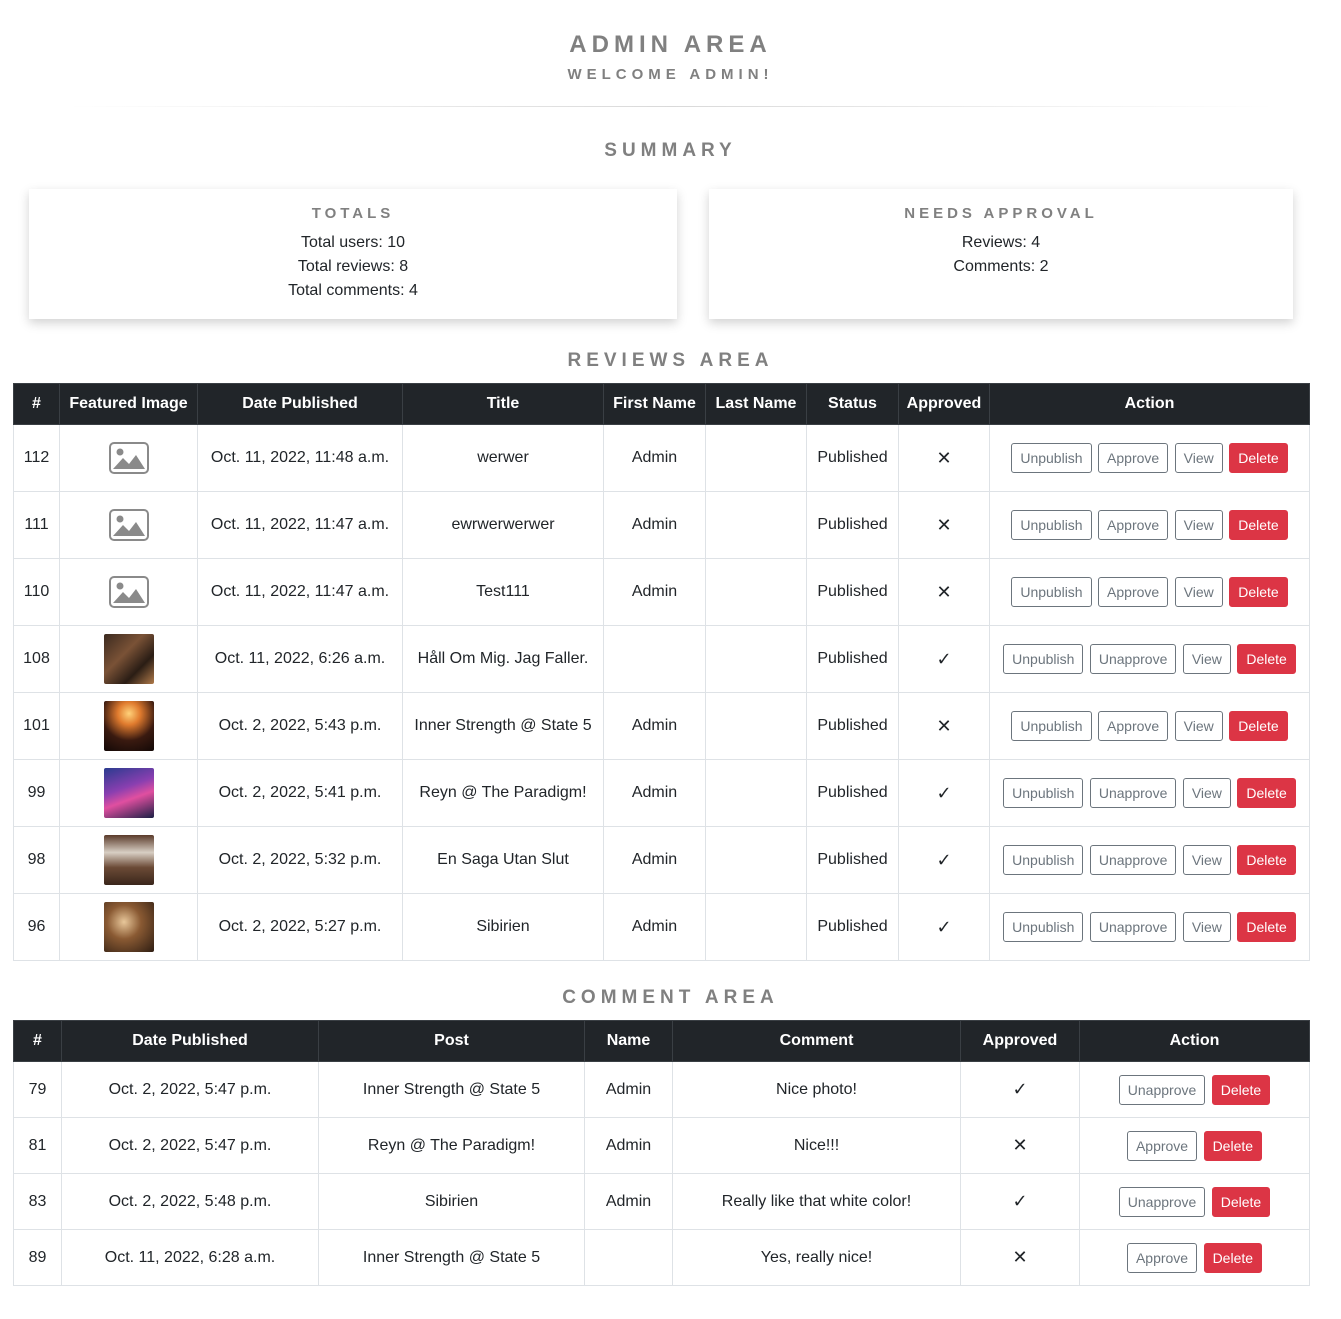 The height and width of the screenshot is (1319, 1341). I want to click on summary-title: SUMMARY, so click(670, 150).